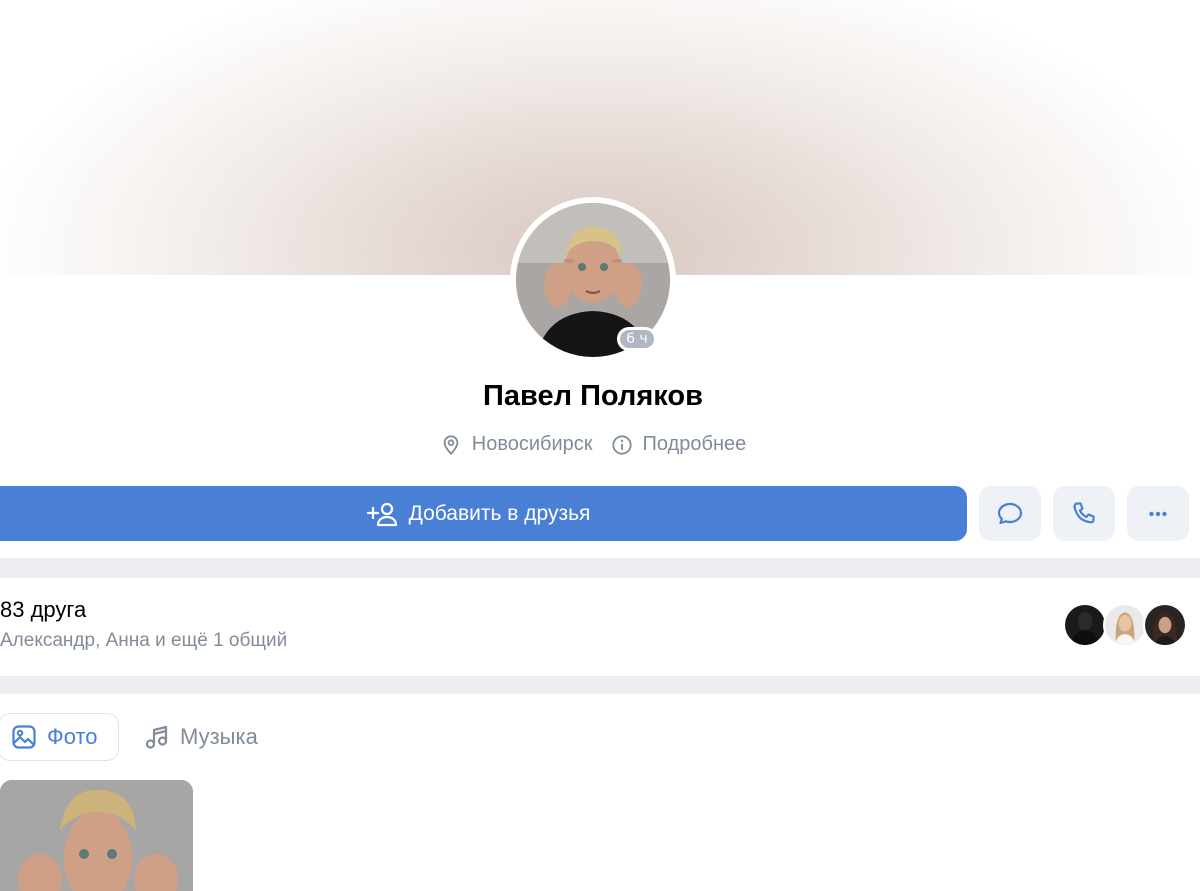  I want to click on more-horizontal-icon, so click(1158, 513).